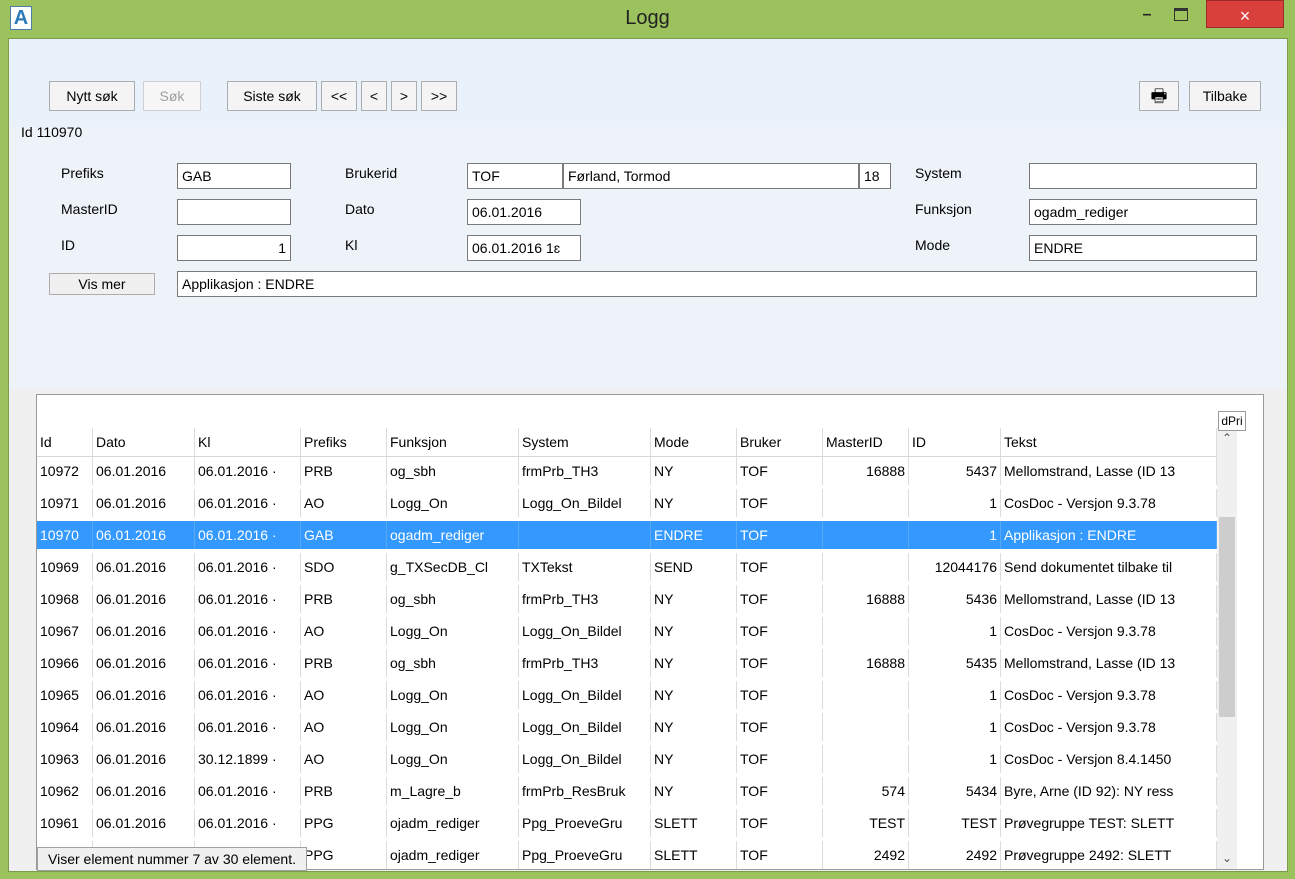 The width and height of the screenshot is (1295, 879). I want to click on table-cell: 5435, so click(955, 663).